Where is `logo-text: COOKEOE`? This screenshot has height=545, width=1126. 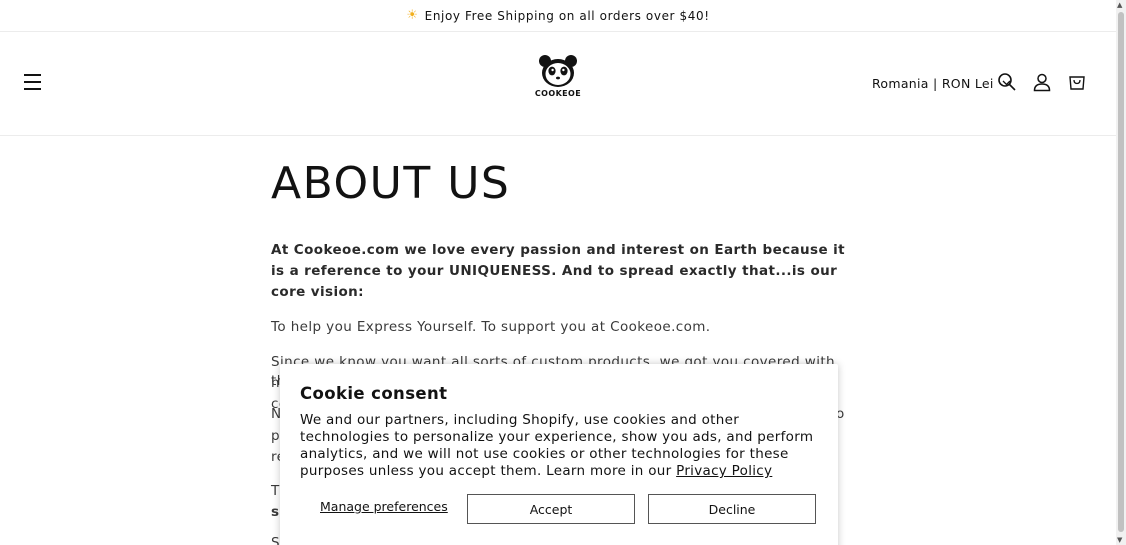
logo-text: COOKEOE is located at coordinates (558, 93).